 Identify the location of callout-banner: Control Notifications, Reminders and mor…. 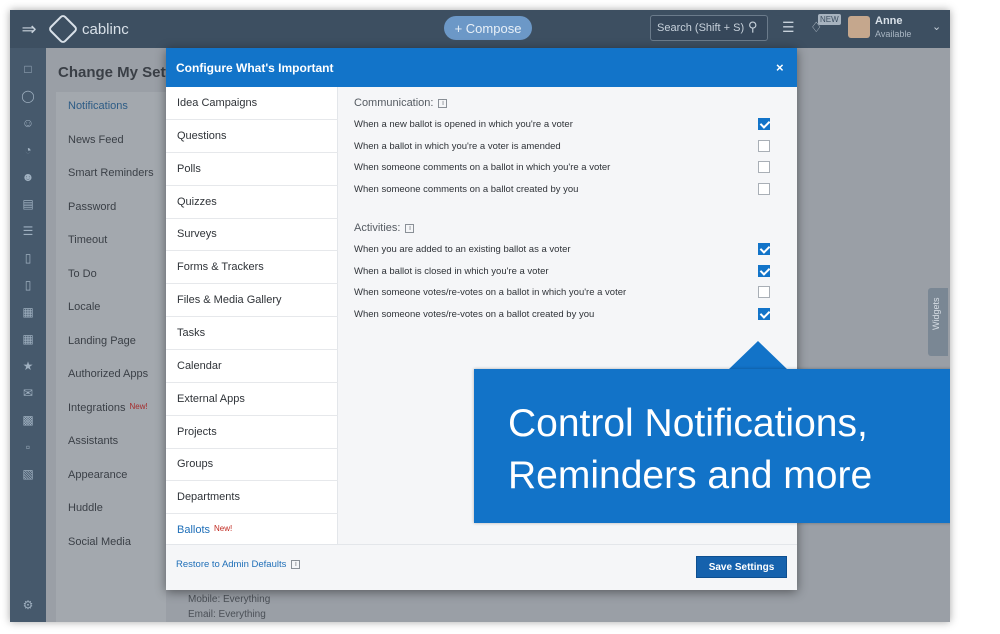
(712, 446).